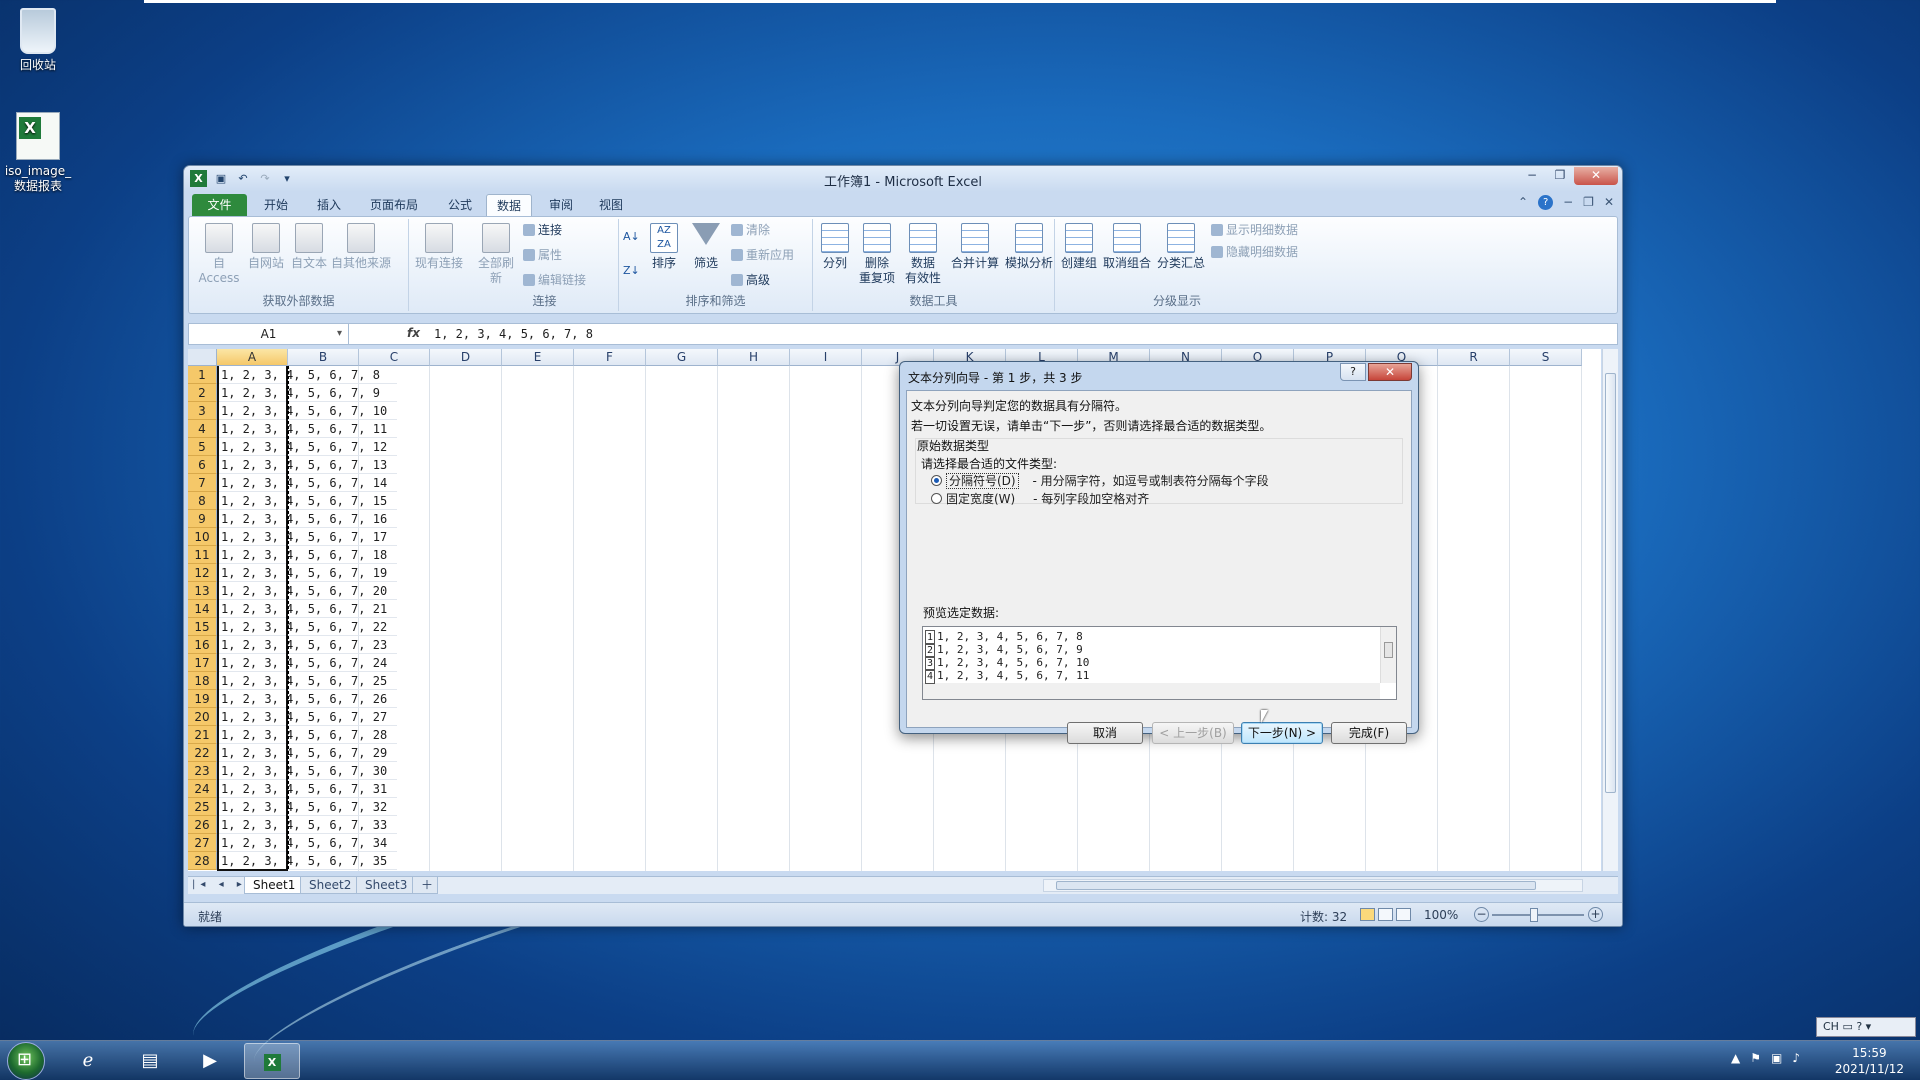 The image size is (1920, 1080). What do you see at coordinates (1353, 372) in the screenshot?
I see `dialog-help-button: ?` at bounding box center [1353, 372].